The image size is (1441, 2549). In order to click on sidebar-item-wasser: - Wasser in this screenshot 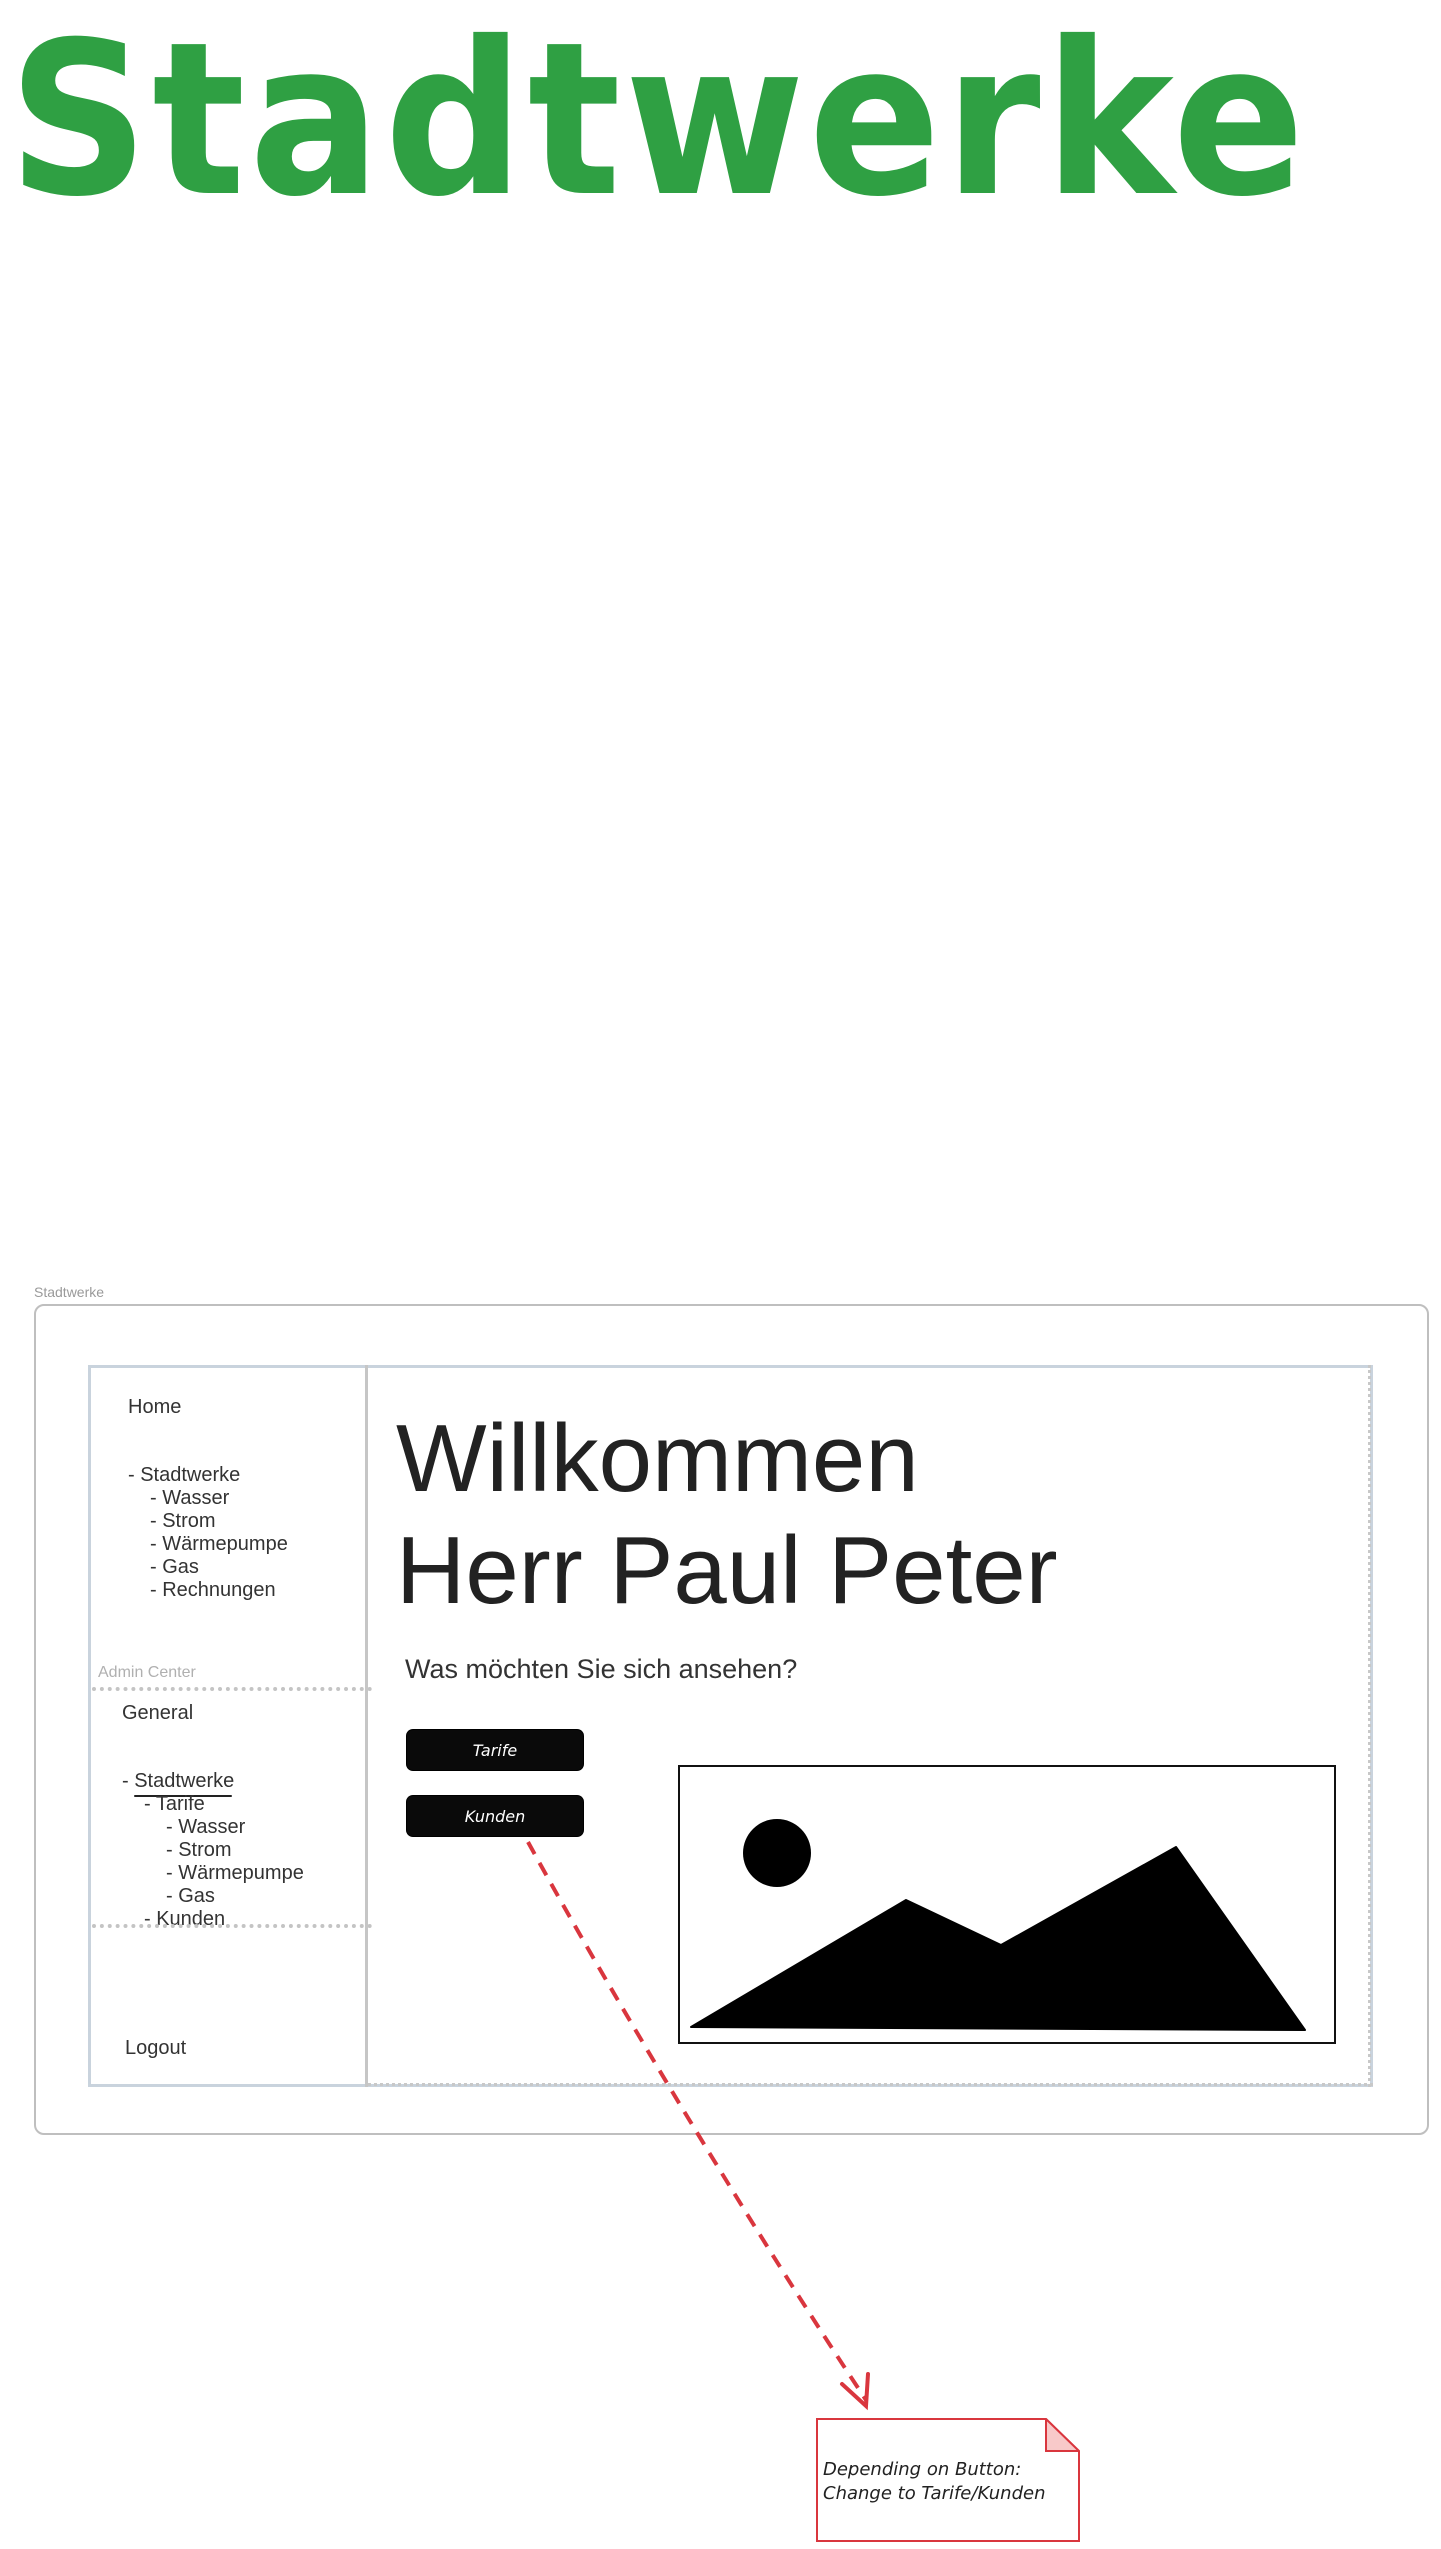, I will do `click(189, 1498)`.